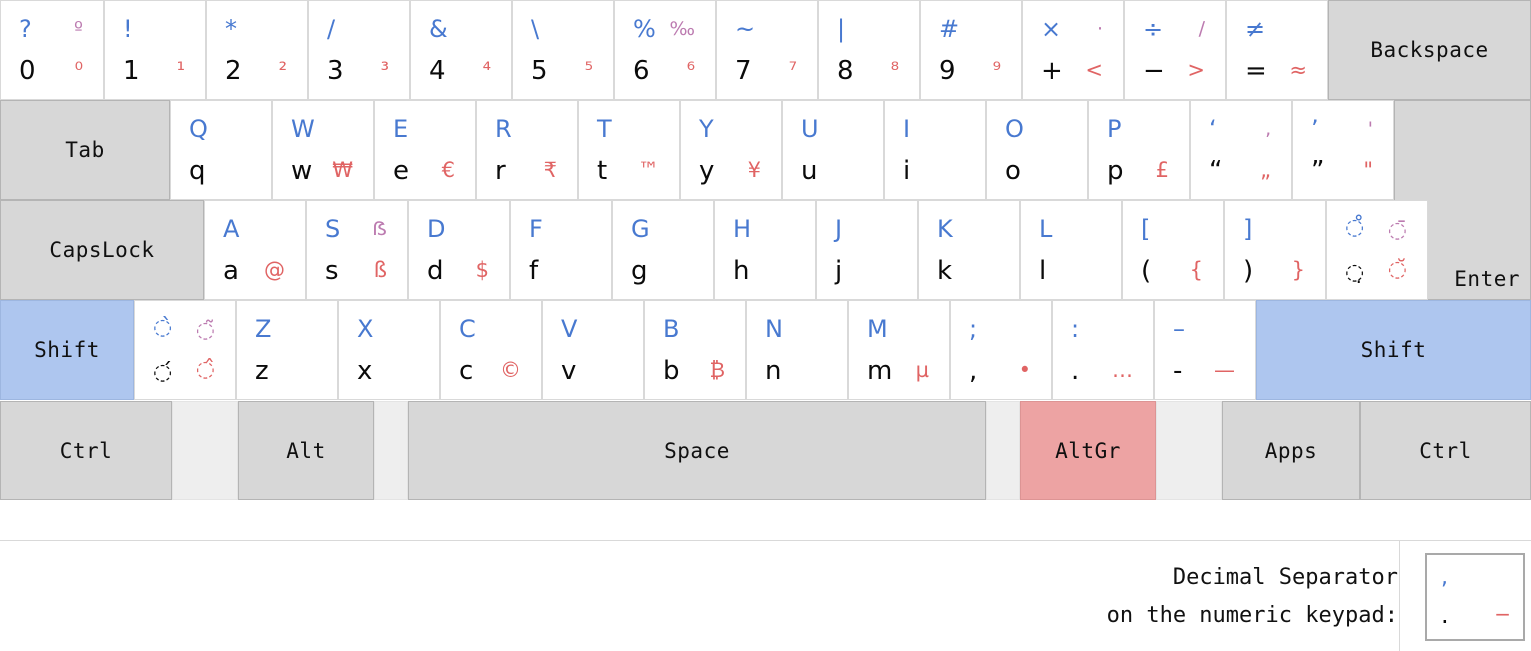 The image size is (1531, 651). I want to click on key-altgr: AltGr, so click(1088, 450).